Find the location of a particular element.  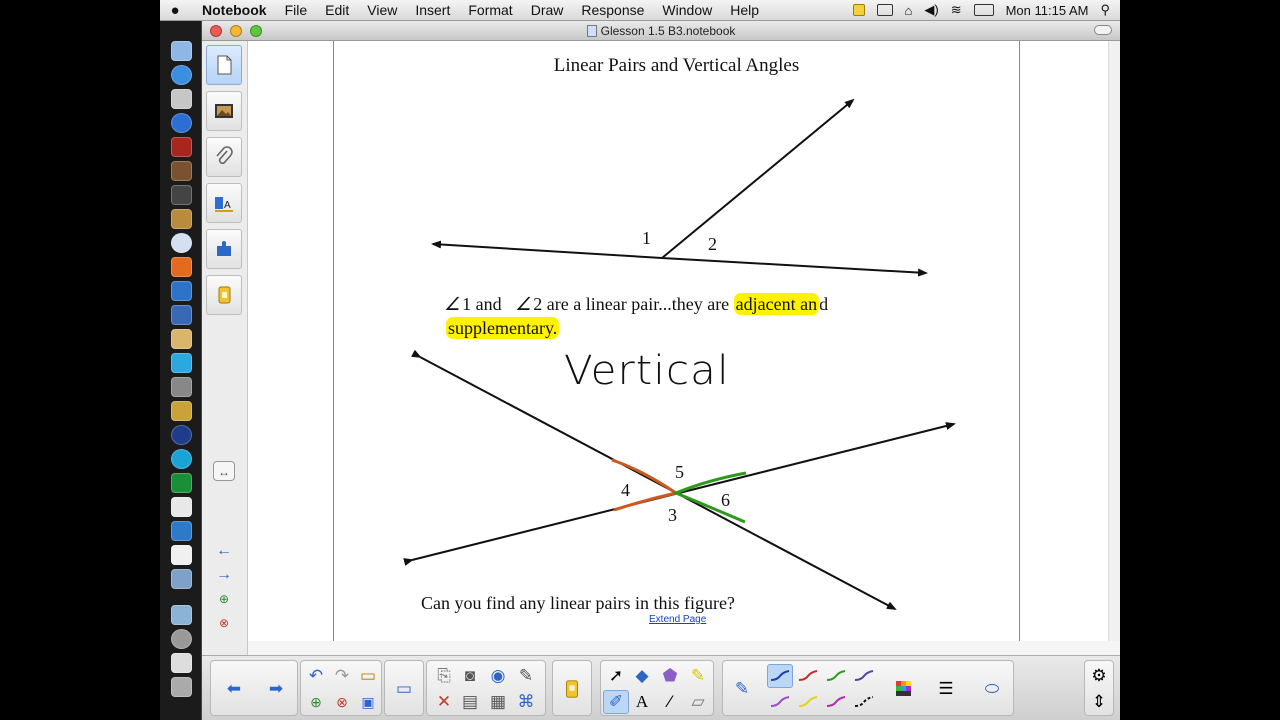

pen-style-yellow-icon is located at coordinates (808, 701).